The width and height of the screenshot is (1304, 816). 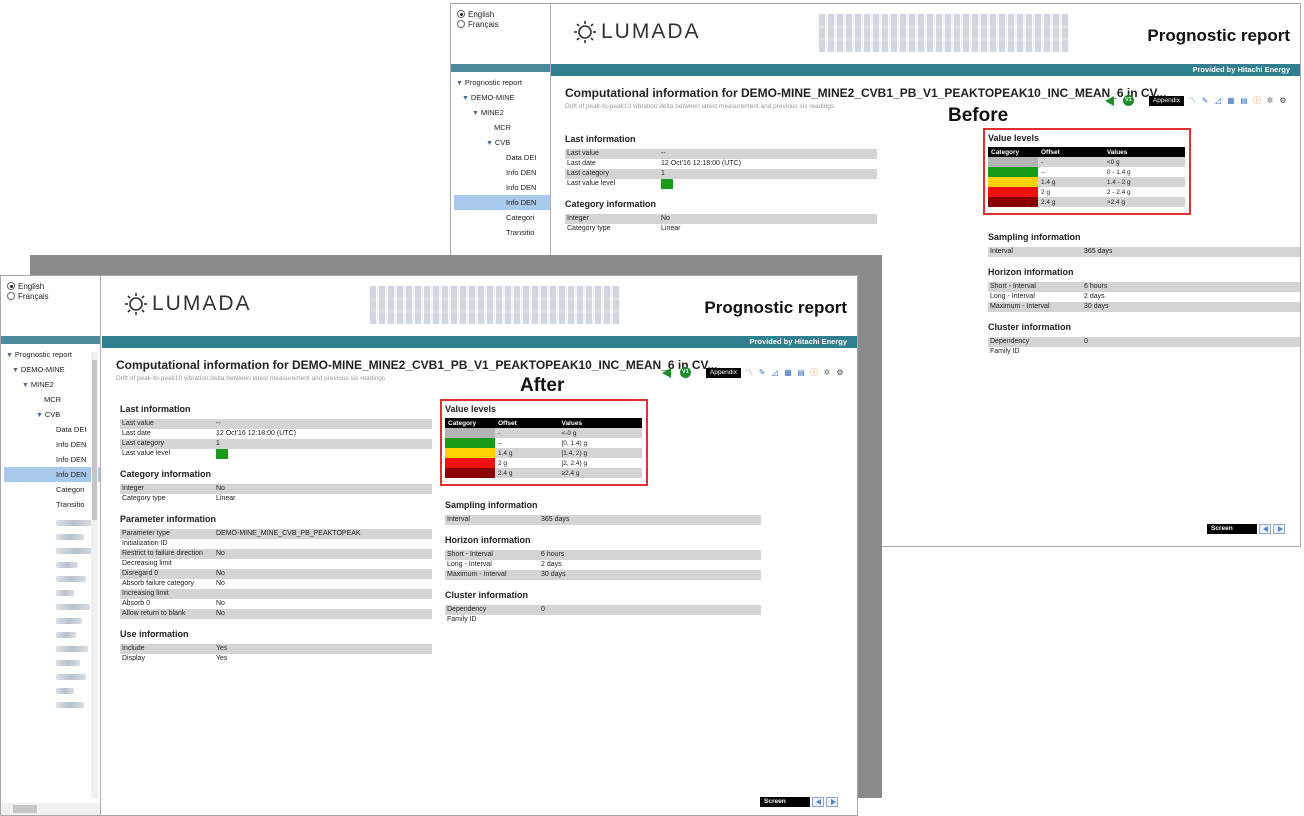 What do you see at coordinates (276, 489) in the screenshot?
I see `kv-row: Integer No` at bounding box center [276, 489].